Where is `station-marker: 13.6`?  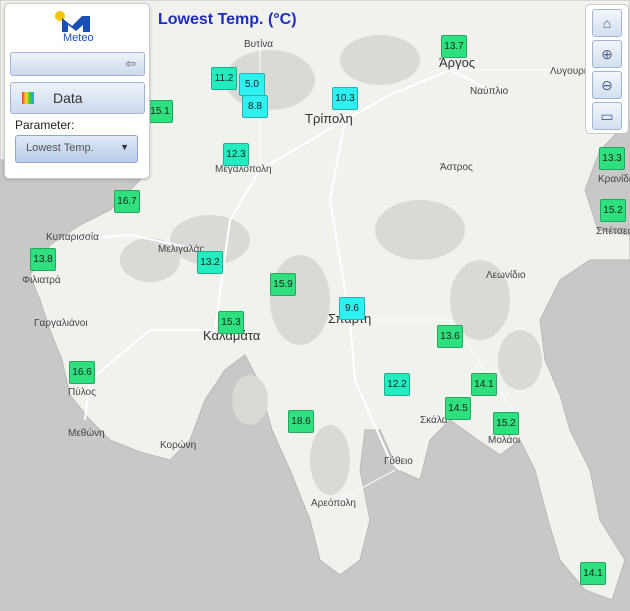 station-marker: 13.6 is located at coordinates (450, 336).